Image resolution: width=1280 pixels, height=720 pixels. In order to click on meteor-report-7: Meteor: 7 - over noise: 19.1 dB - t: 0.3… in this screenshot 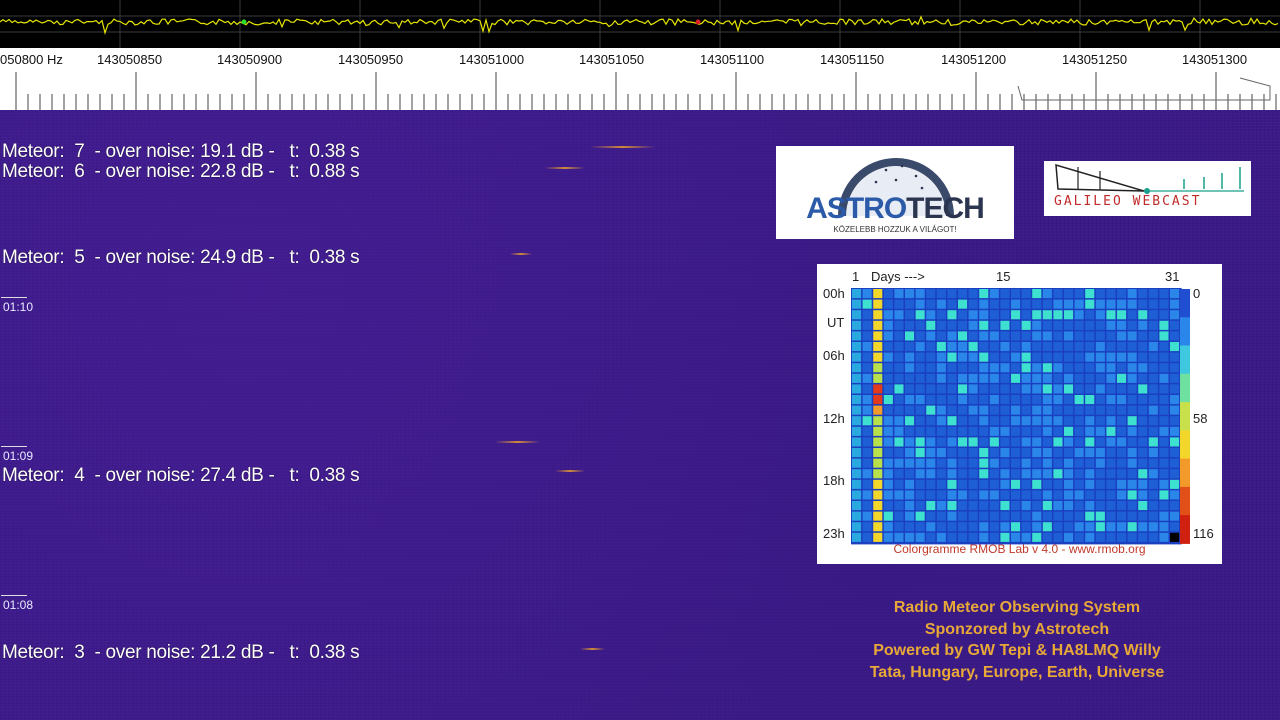, I will do `click(181, 151)`.